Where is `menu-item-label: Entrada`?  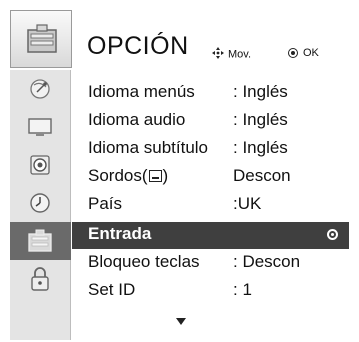
menu-item-label: Entrada is located at coordinates (120, 233).